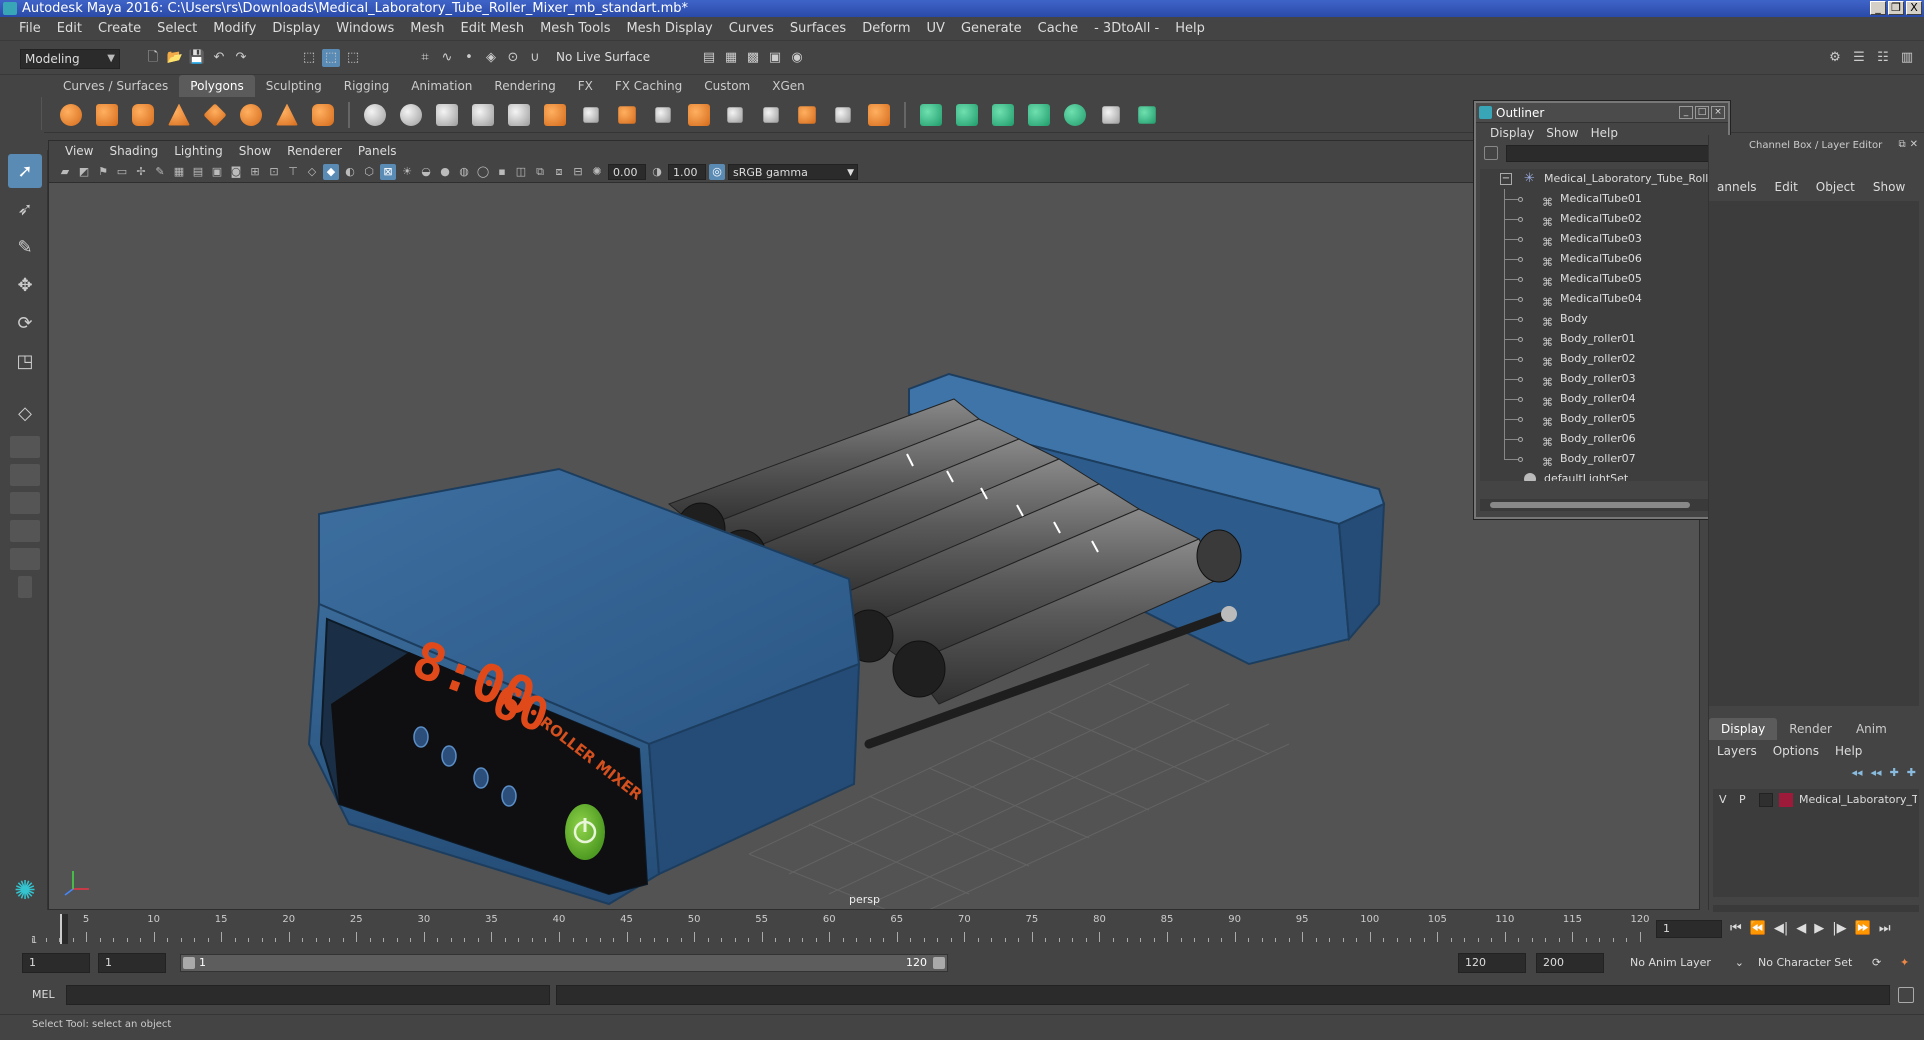 This screenshot has height=1040, width=1924. Describe the element at coordinates (1596, 179) in the screenshot. I see `outliner-root-item: − ✳ Medical_Laboratory_Tube_Roller_` at that location.